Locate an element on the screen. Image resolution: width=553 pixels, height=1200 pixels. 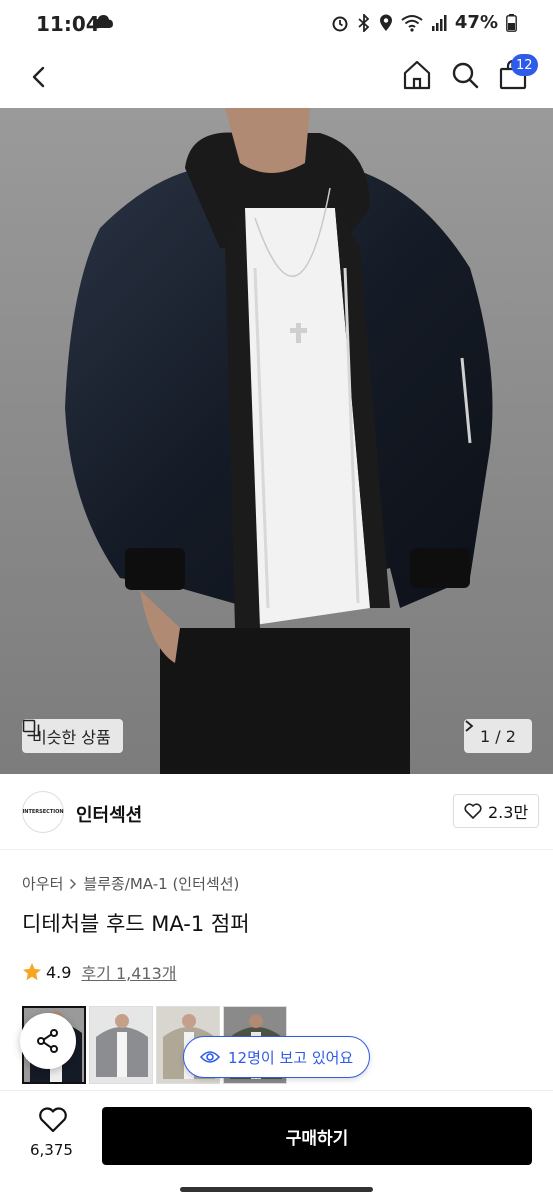
breadcrumb-item-outer: 아우터 is located at coordinates (42, 883).